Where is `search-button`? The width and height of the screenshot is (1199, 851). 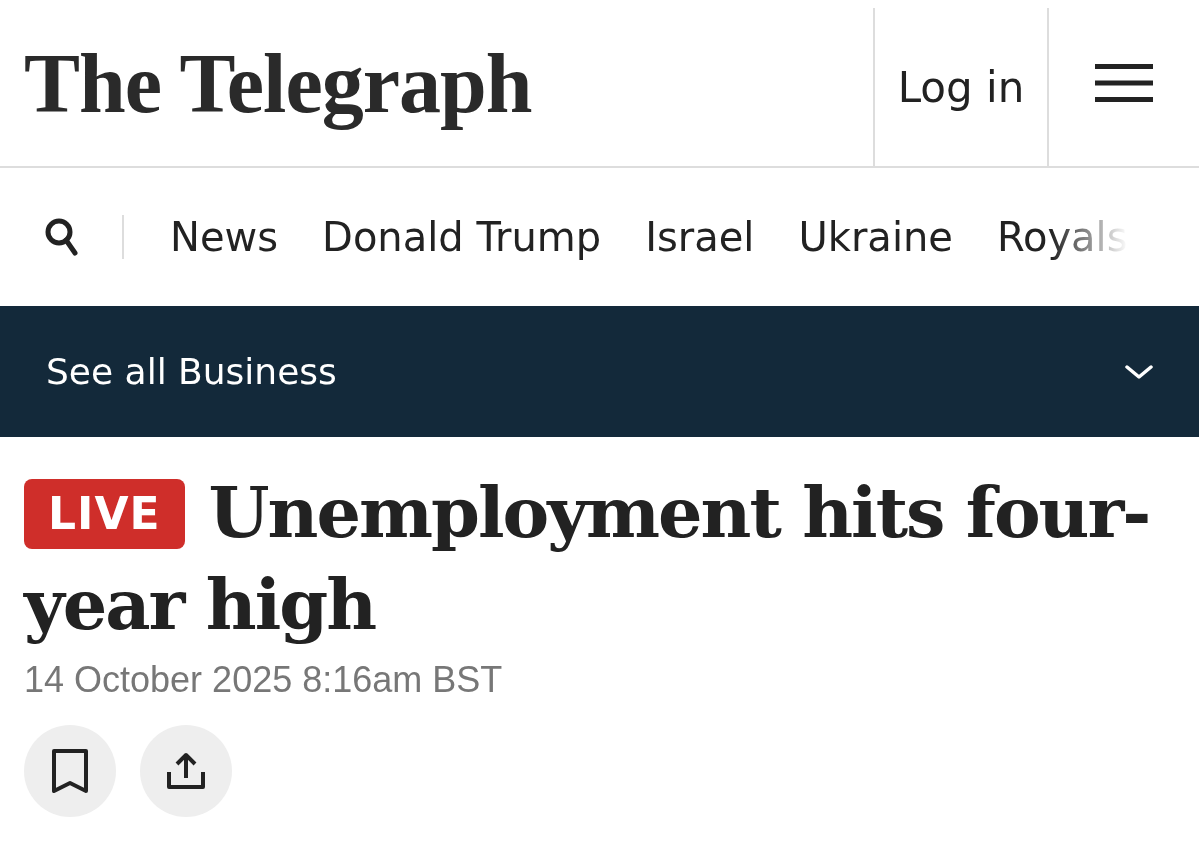 search-button is located at coordinates (61, 237).